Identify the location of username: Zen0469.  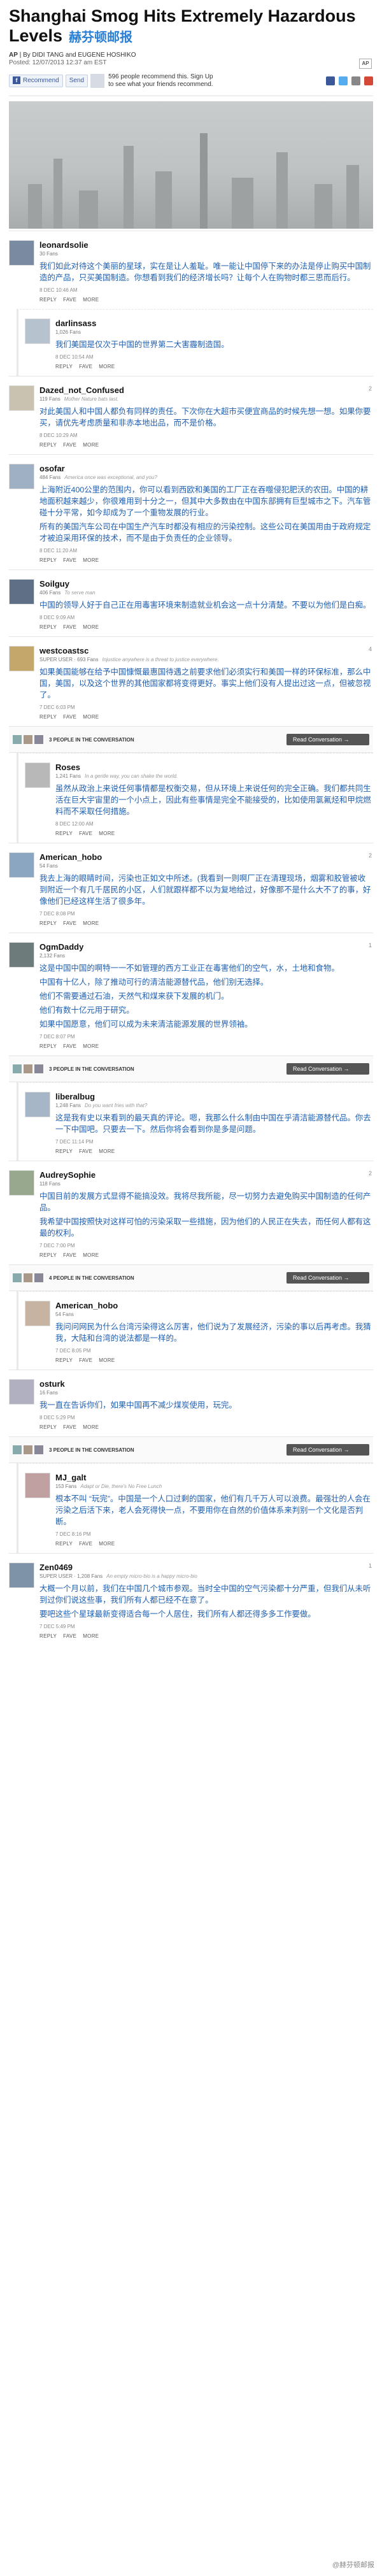
(206, 1568).